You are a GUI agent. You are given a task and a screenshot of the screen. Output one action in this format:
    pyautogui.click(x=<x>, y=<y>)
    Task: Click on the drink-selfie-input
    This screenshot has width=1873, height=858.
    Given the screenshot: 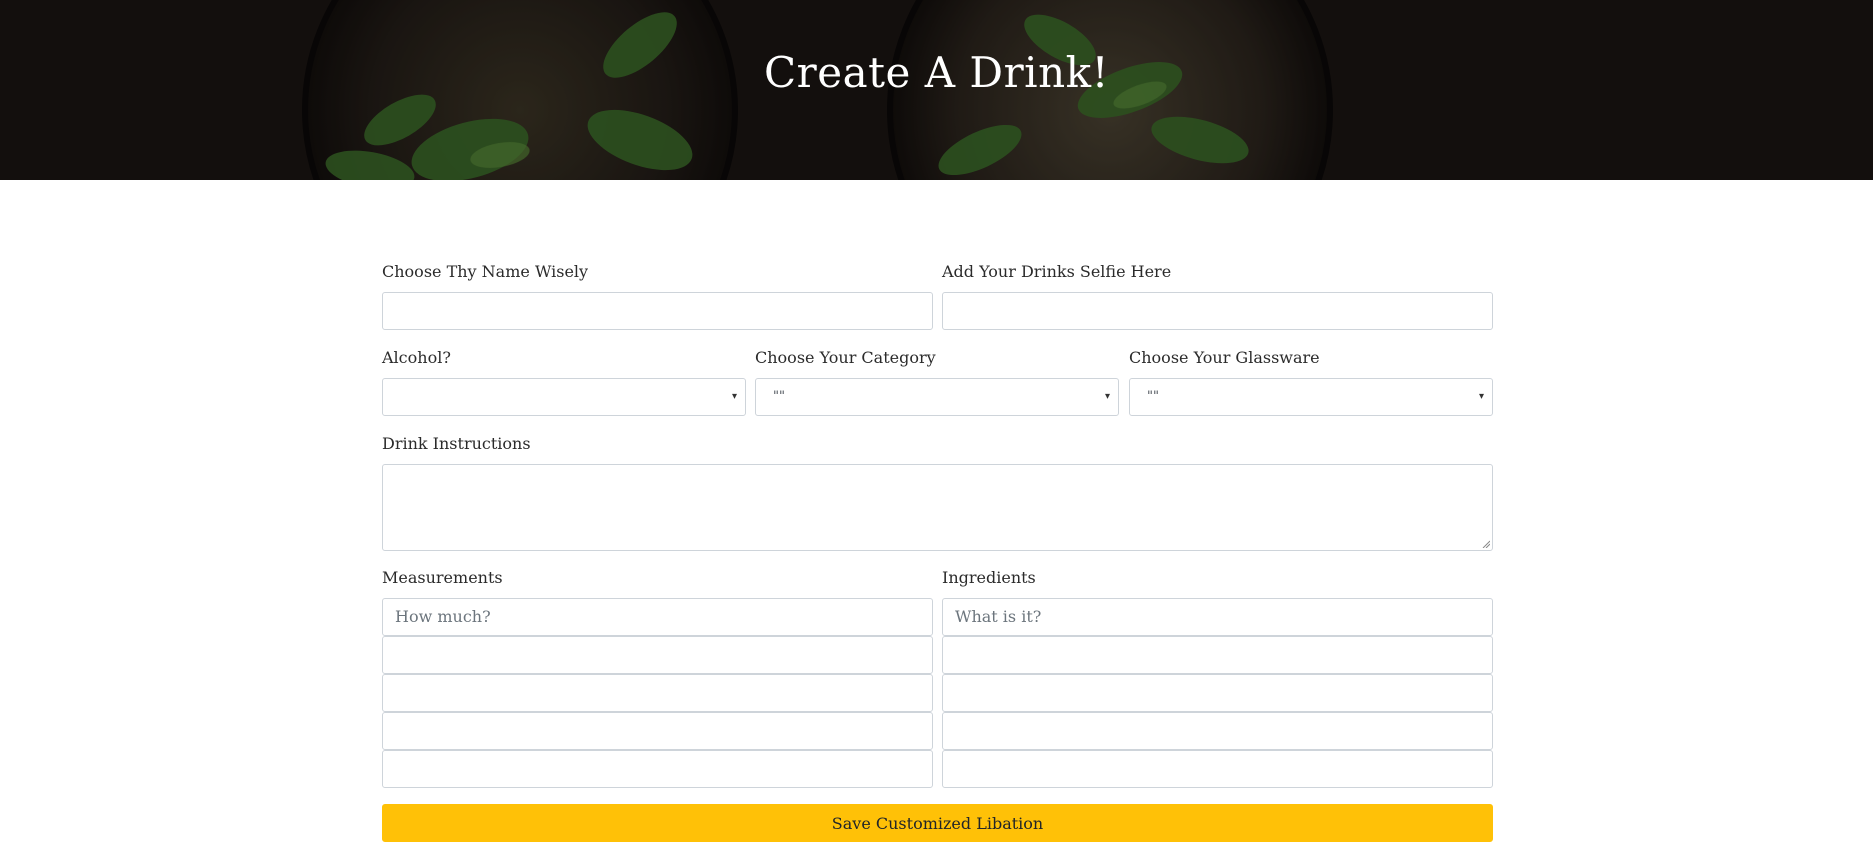 What is the action you would take?
    pyautogui.click(x=1217, y=311)
    